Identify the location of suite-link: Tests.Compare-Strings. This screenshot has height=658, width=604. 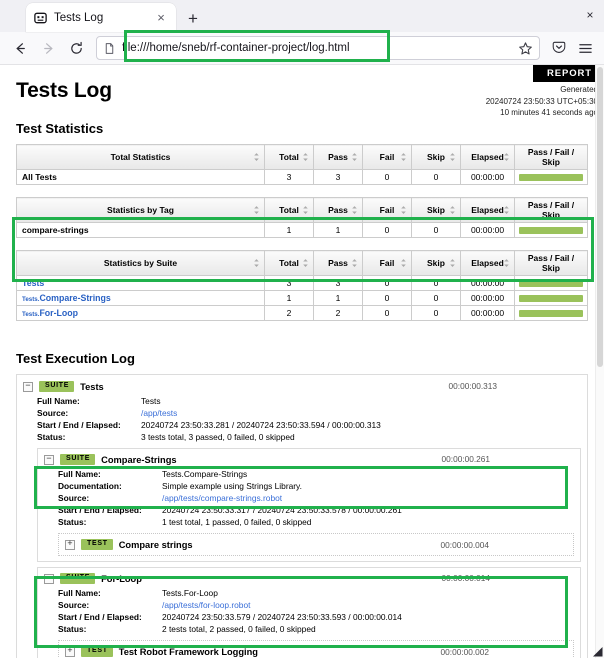
(66, 298).